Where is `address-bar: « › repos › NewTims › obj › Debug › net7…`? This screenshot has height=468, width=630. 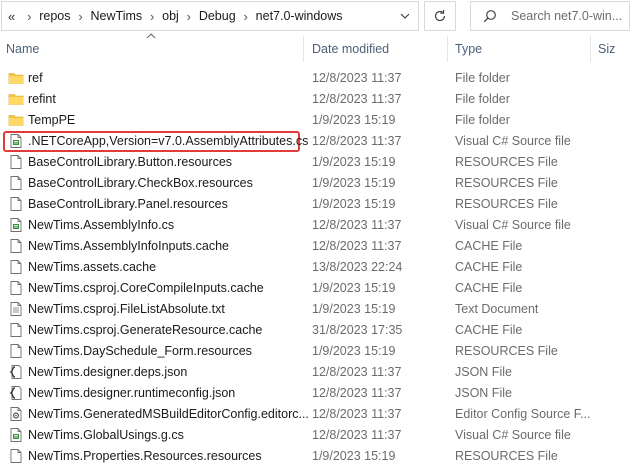
address-bar: « › repos › NewTims › obj › Debug › net7… is located at coordinates (210, 16).